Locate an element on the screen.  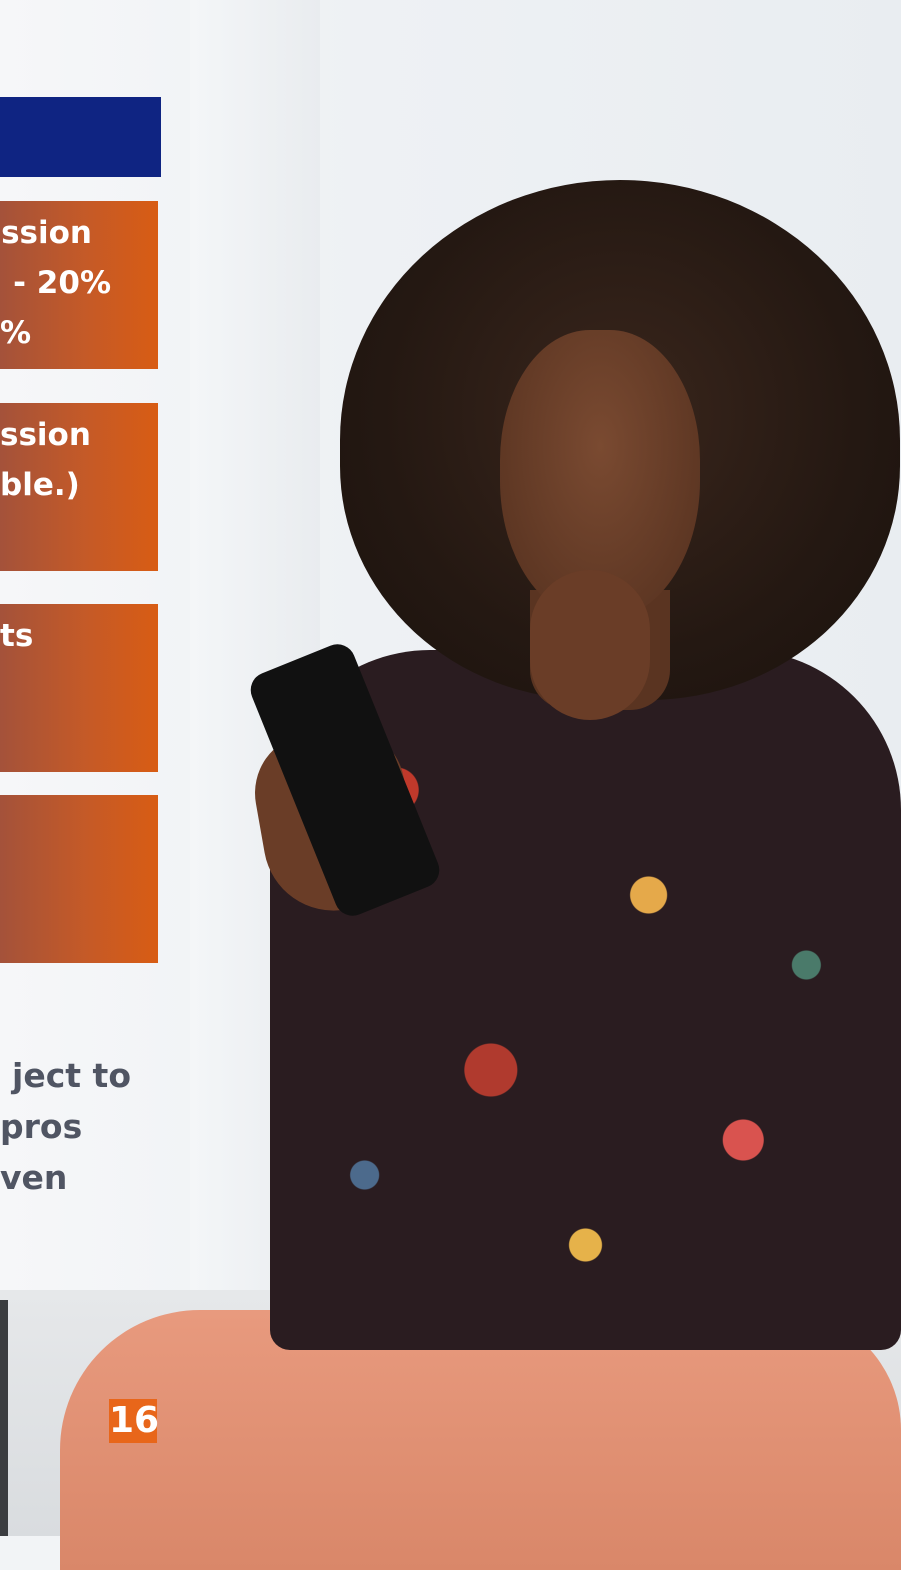
commission-card-1: ssion - 20% % is located at coordinates (79, 285).